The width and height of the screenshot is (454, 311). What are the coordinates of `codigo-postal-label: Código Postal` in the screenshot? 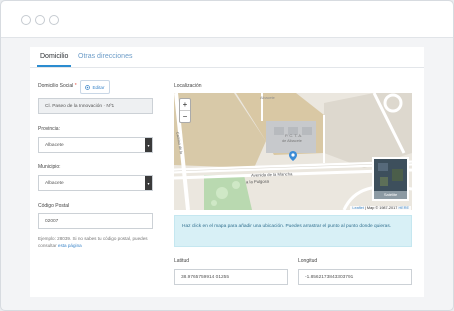 It's located at (54, 206).